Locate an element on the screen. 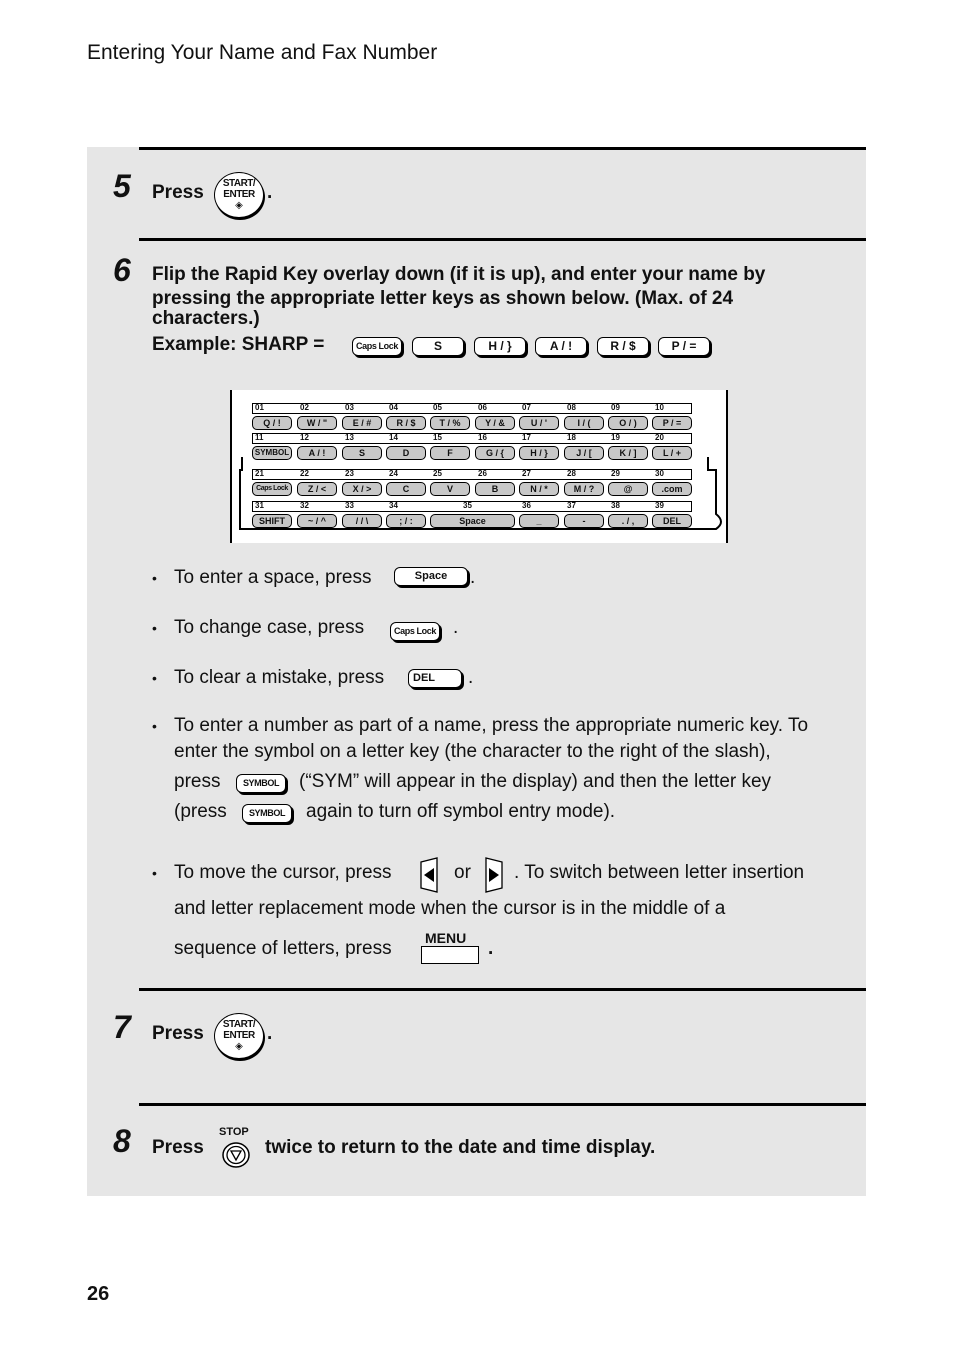 The image size is (954, 1352). overlay-key: Caps Lock is located at coordinates (272, 489).